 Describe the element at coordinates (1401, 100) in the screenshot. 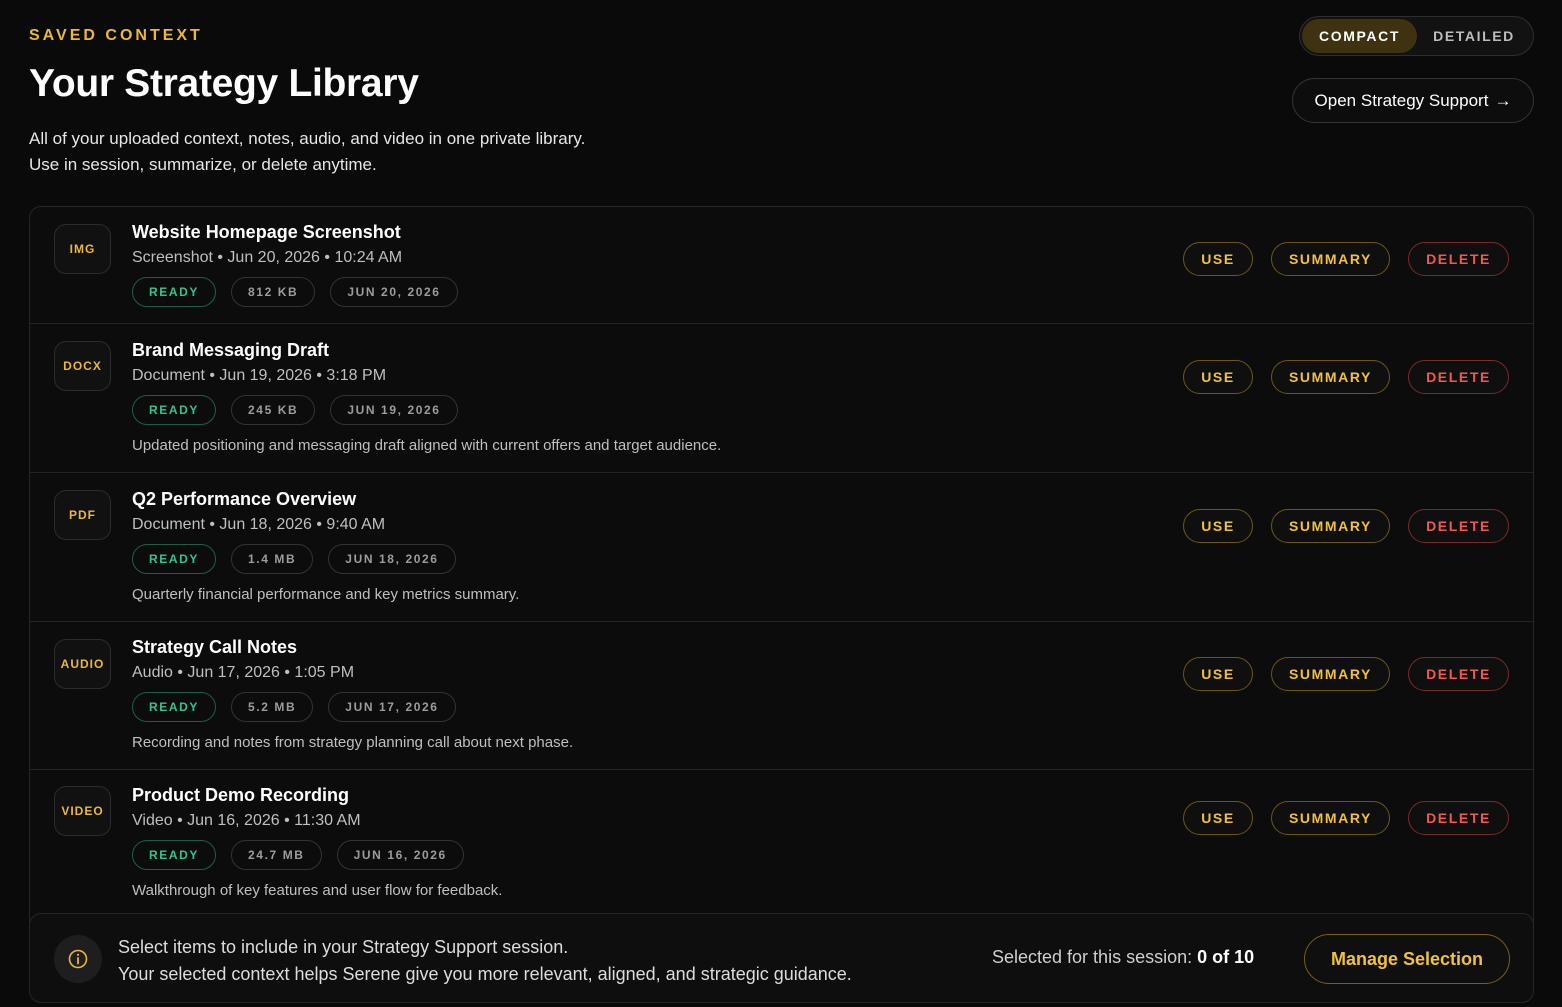

I see `support-link-label: Open Strategy Support` at that location.